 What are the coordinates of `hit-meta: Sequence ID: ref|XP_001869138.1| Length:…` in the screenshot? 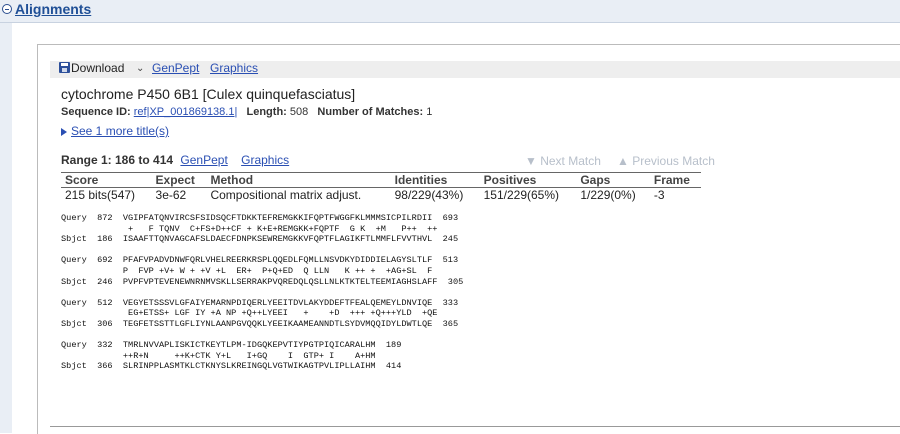 It's located at (246, 112).